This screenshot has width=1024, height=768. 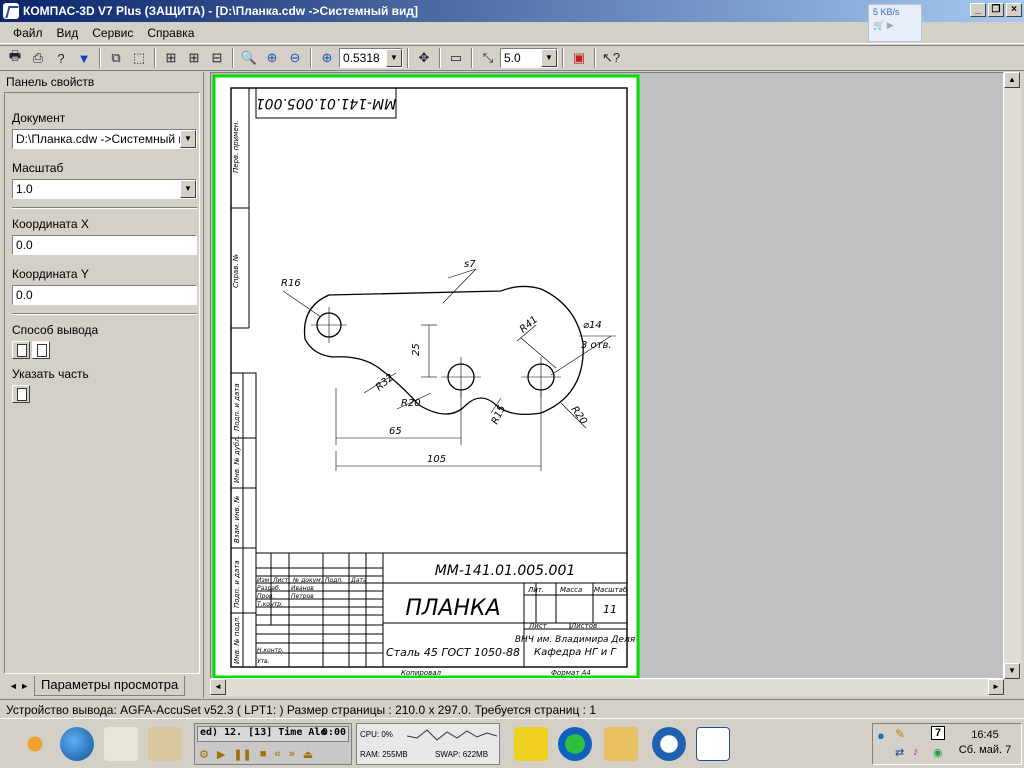 I want to click on vertical-scrollbar: ▲ ▼, so click(x=1012, y=375).